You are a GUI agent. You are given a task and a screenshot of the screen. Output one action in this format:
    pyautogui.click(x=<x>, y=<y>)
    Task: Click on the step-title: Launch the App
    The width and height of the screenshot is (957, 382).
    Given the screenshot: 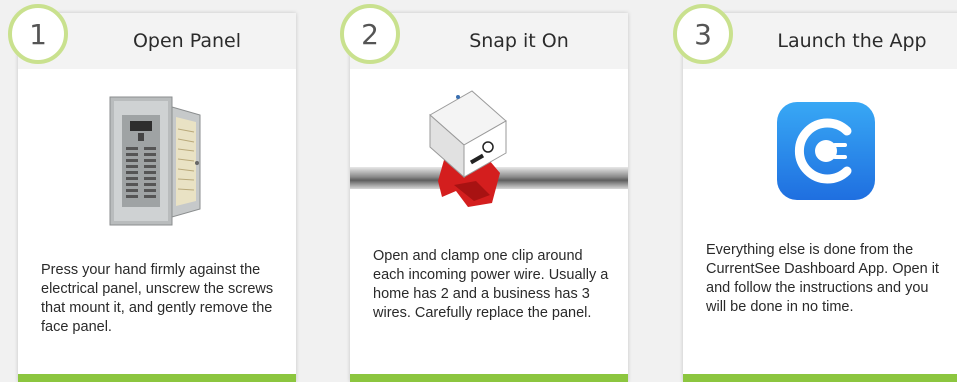 What is the action you would take?
    pyautogui.click(x=852, y=41)
    